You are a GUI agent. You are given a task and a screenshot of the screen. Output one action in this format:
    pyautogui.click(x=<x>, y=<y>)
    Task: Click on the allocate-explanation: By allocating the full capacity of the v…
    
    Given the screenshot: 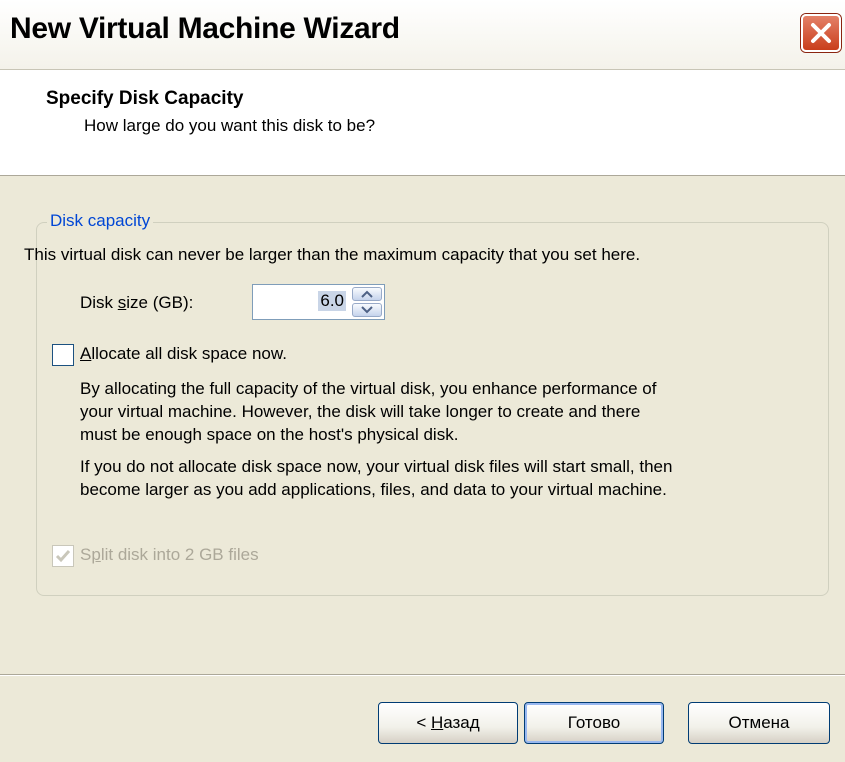 What is the action you would take?
    pyautogui.click(x=368, y=411)
    